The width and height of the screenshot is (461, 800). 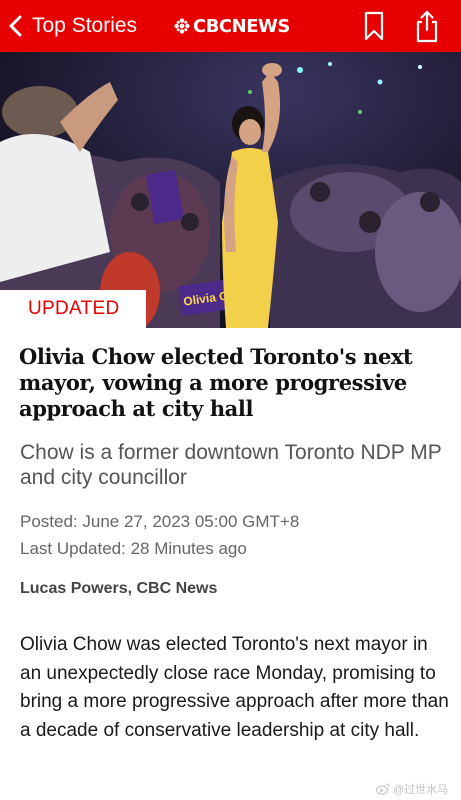 What do you see at coordinates (160, 521) in the screenshot?
I see `posted-timestamp: Posted: June 27, 2023 05:00 GMT+8` at bounding box center [160, 521].